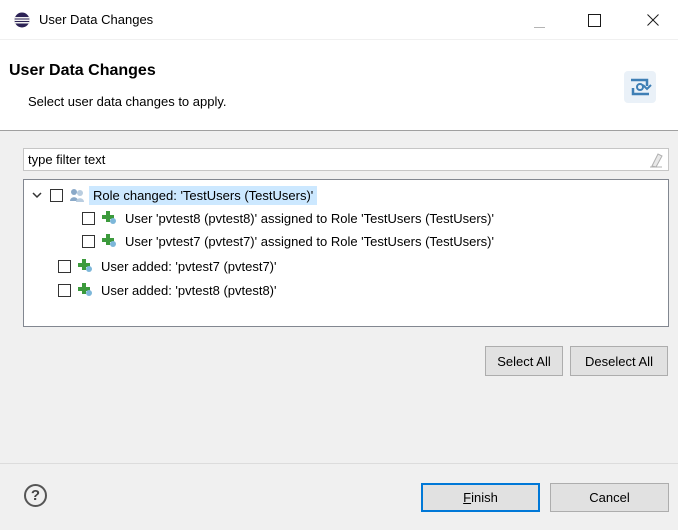 The image size is (678, 530). I want to click on close-button, so click(655, 20).